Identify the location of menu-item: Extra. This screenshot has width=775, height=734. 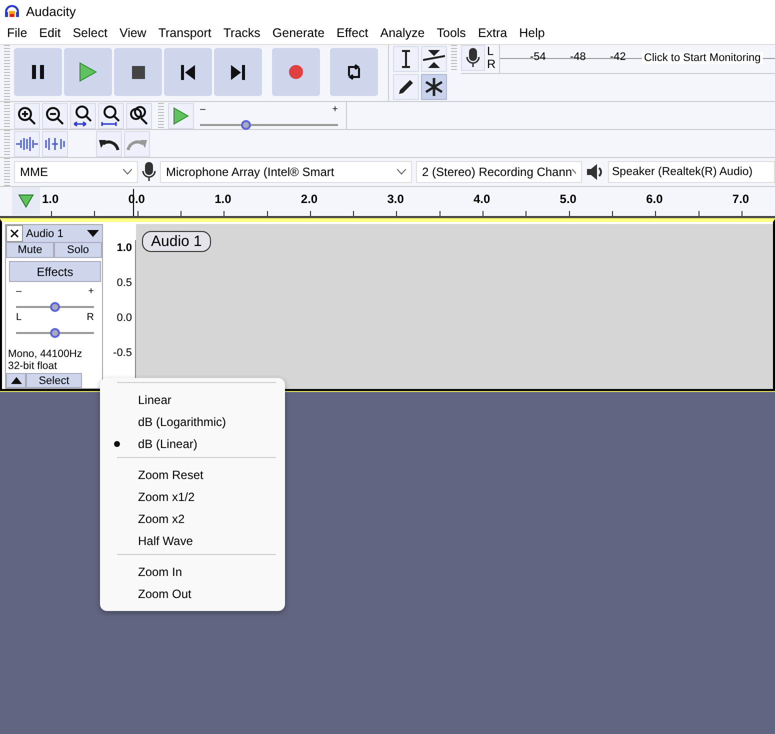
(493, 33).